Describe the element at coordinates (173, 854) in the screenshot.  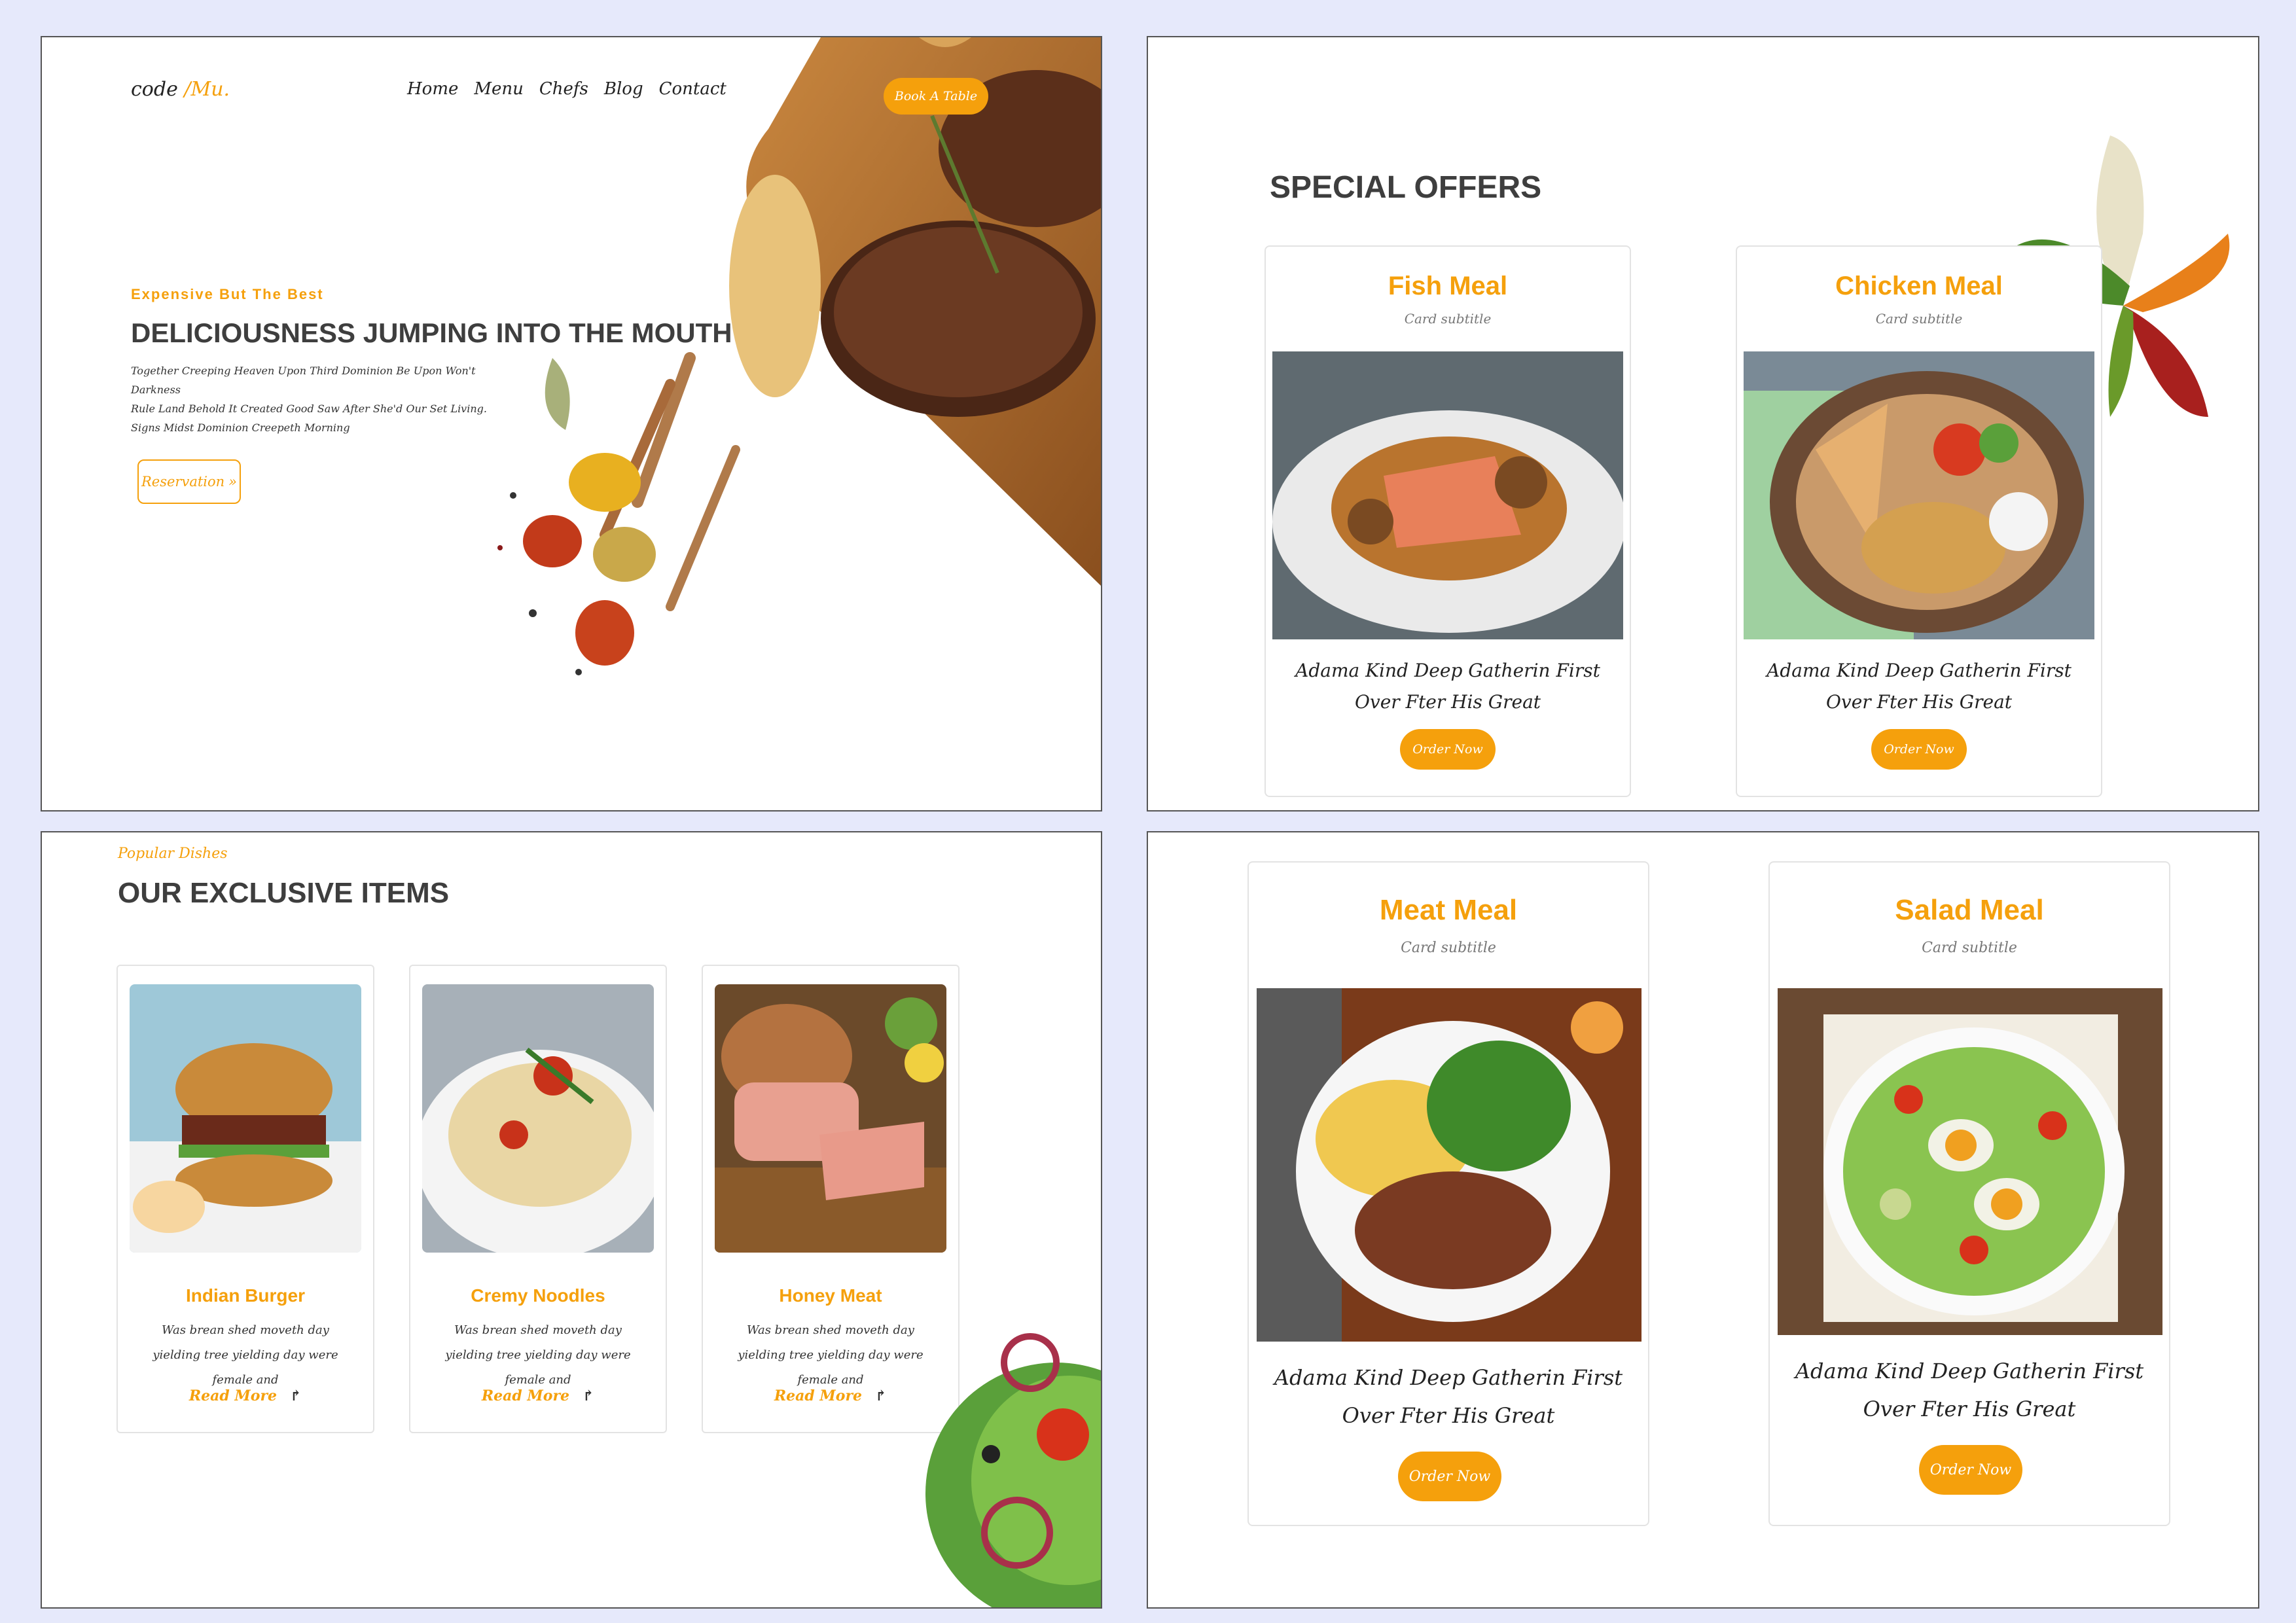
I see `section-label: Popular Dishes` at that location.